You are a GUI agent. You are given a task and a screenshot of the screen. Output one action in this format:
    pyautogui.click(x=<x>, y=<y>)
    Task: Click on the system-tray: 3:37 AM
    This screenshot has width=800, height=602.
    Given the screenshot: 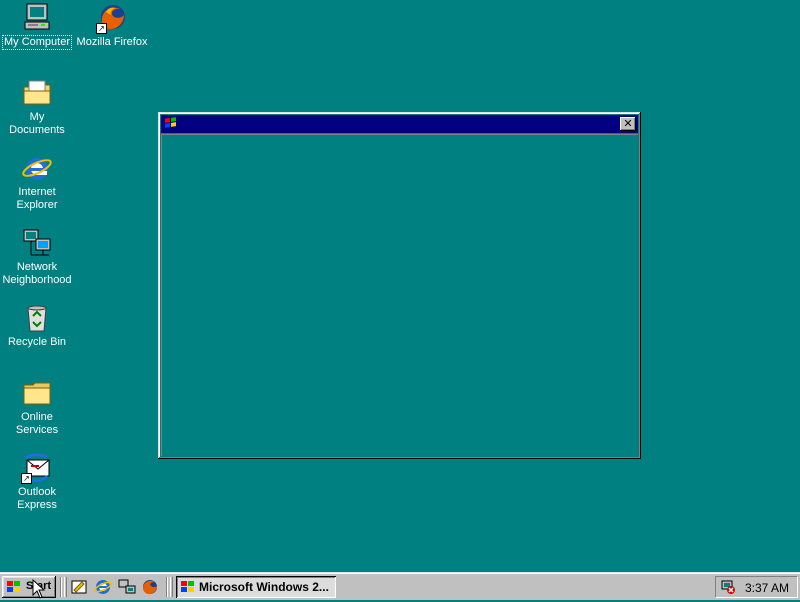 What is the action you would take?
    pyautogui.click(x=756, y=587)
    